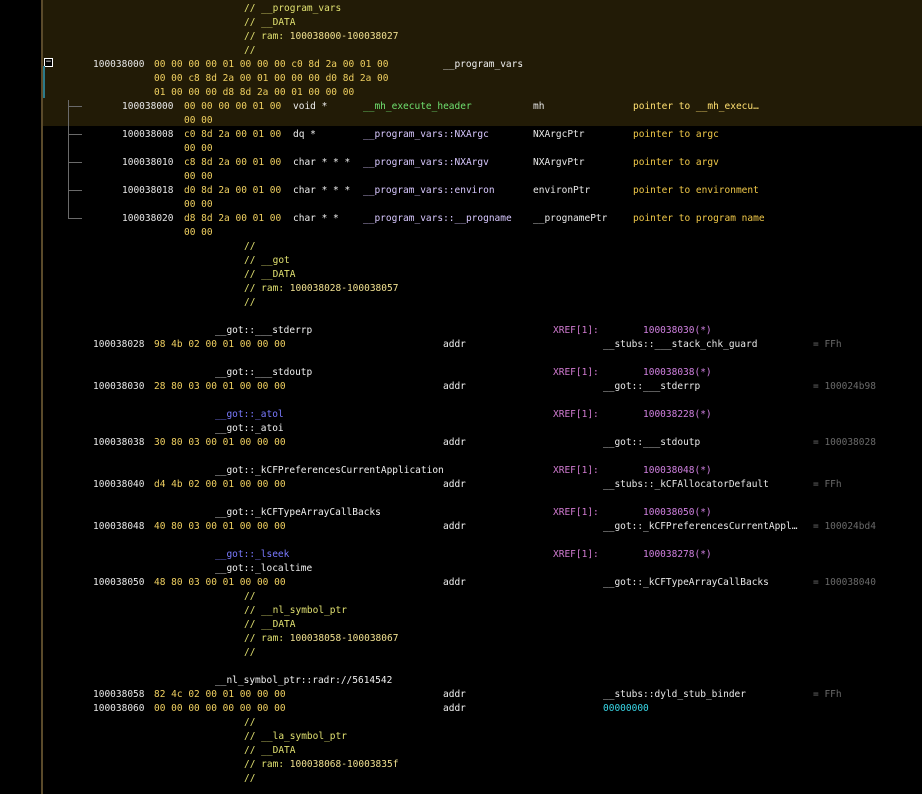  Describe the element at coordinates (651, 387) in the screenshot. I see `operand: __got::___stderrp` at that location.